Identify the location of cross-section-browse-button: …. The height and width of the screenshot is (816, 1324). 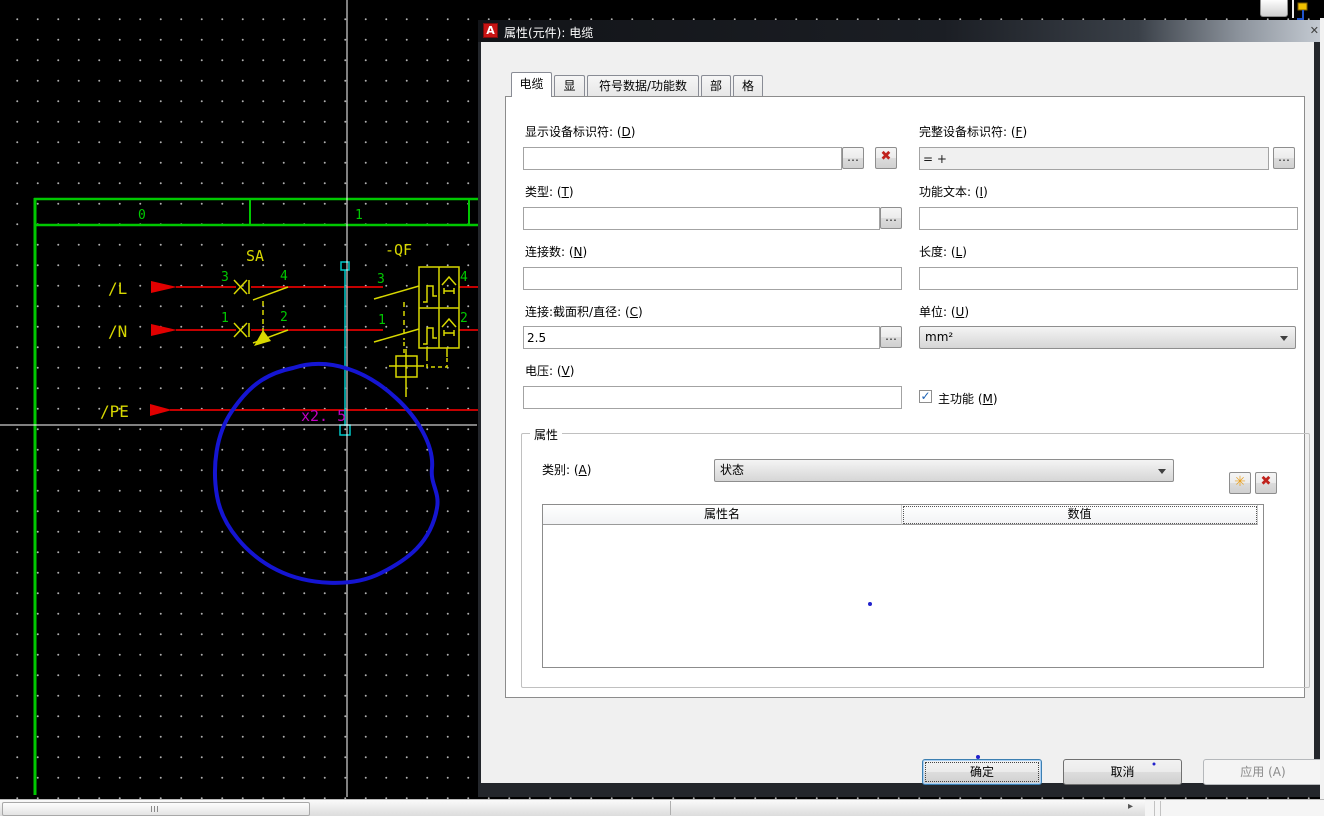
(891, 337).